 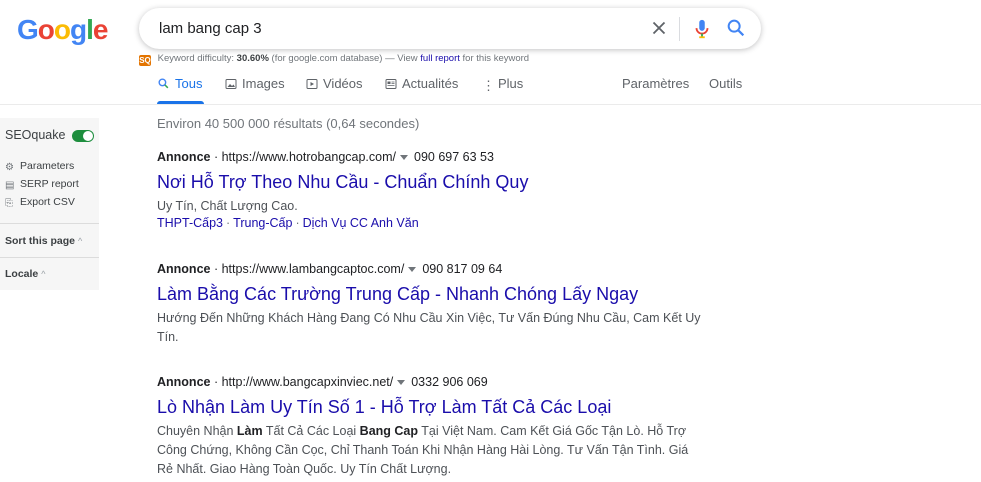 What do you see at coordinates (496, 58) in the screenshot?
I see `kd-suffix: for this keyword` at bounding box center [496, 58].